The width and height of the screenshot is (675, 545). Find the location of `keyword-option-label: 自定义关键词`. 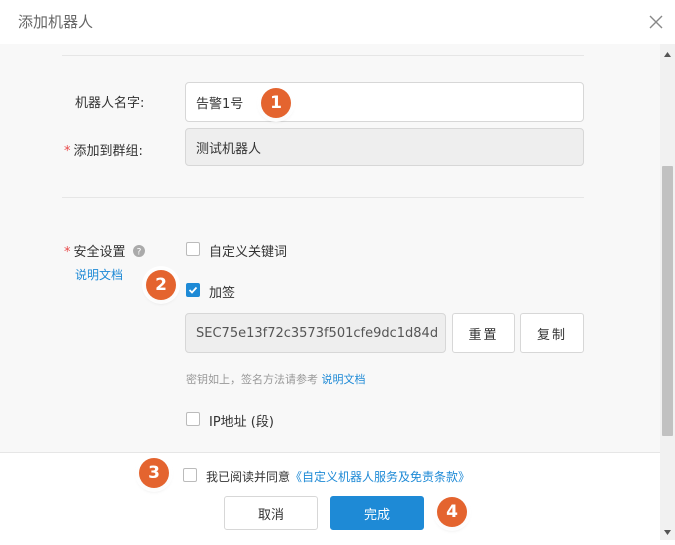

keyword-option-label: 自定义关键词 is located at coordinates (248, 252).